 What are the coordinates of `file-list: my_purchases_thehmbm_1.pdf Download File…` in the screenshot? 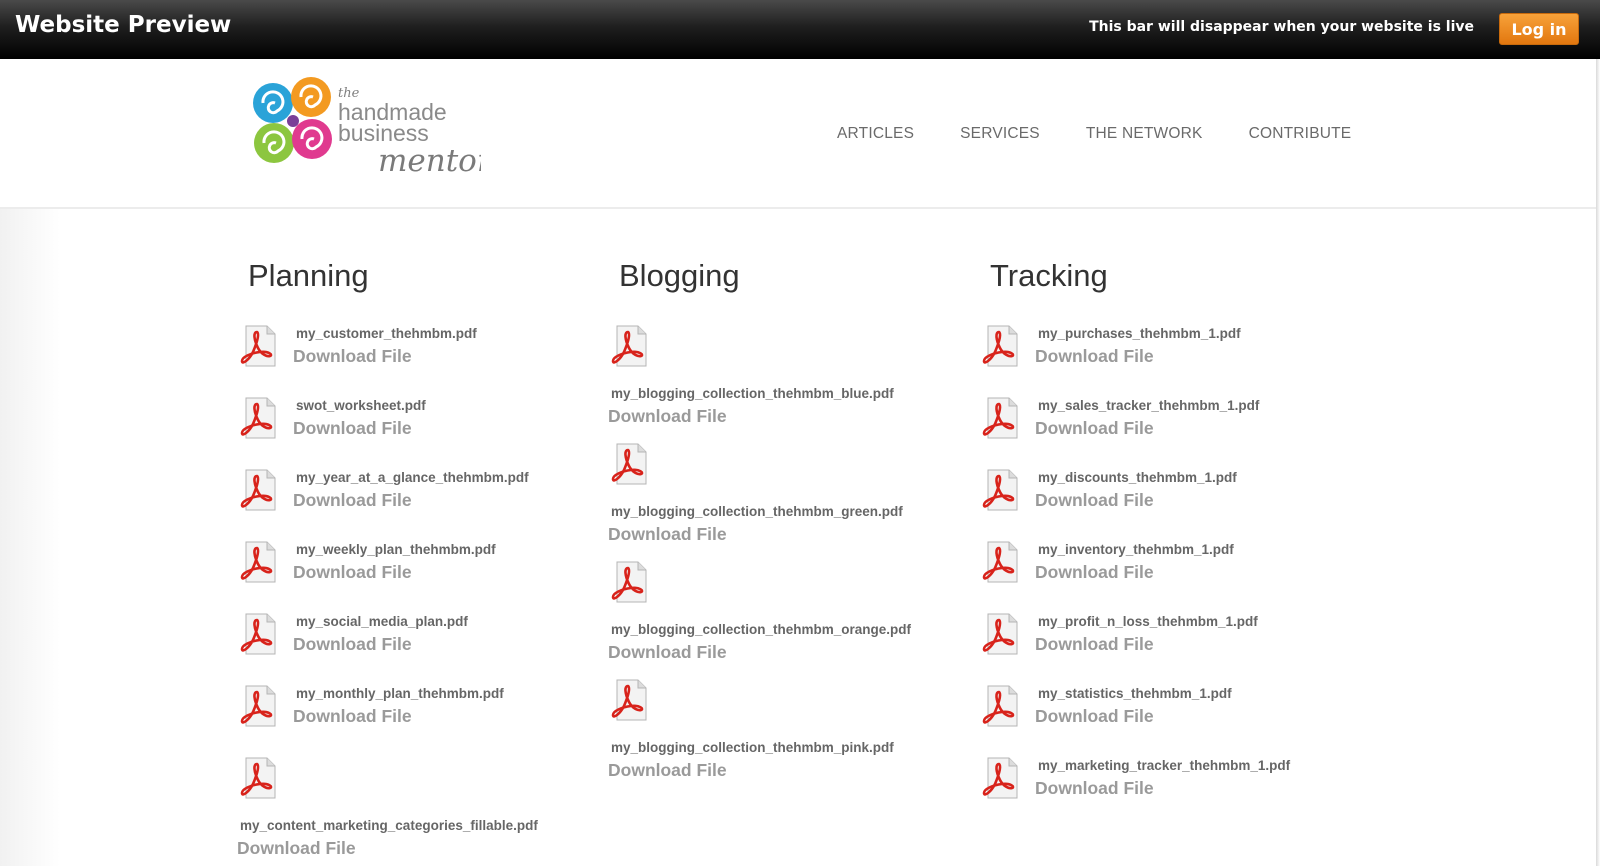 It's located at (1158, 576).